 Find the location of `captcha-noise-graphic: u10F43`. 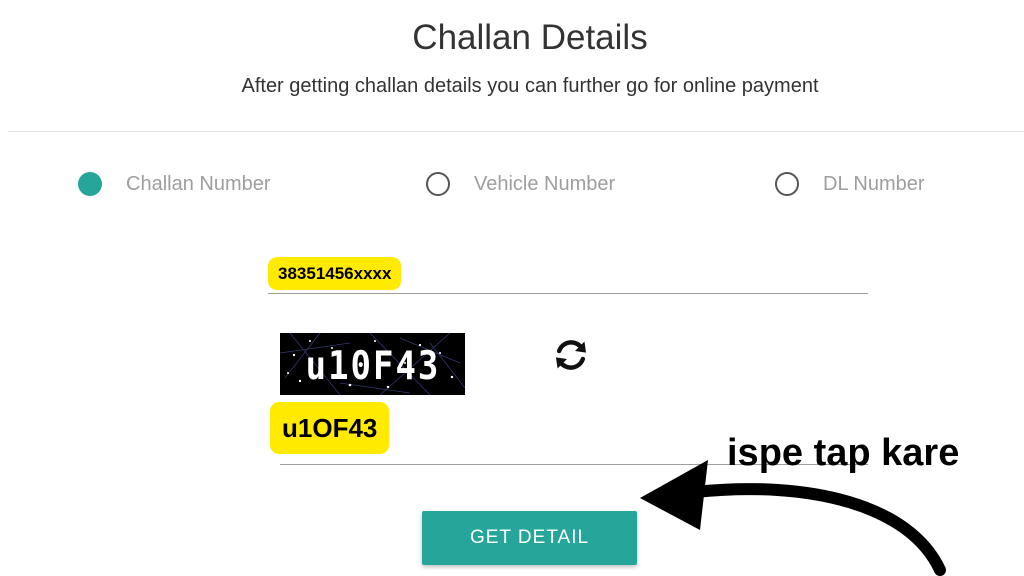

captcha-noise-graphic: u10F43 is located at coordinates (372, 364).